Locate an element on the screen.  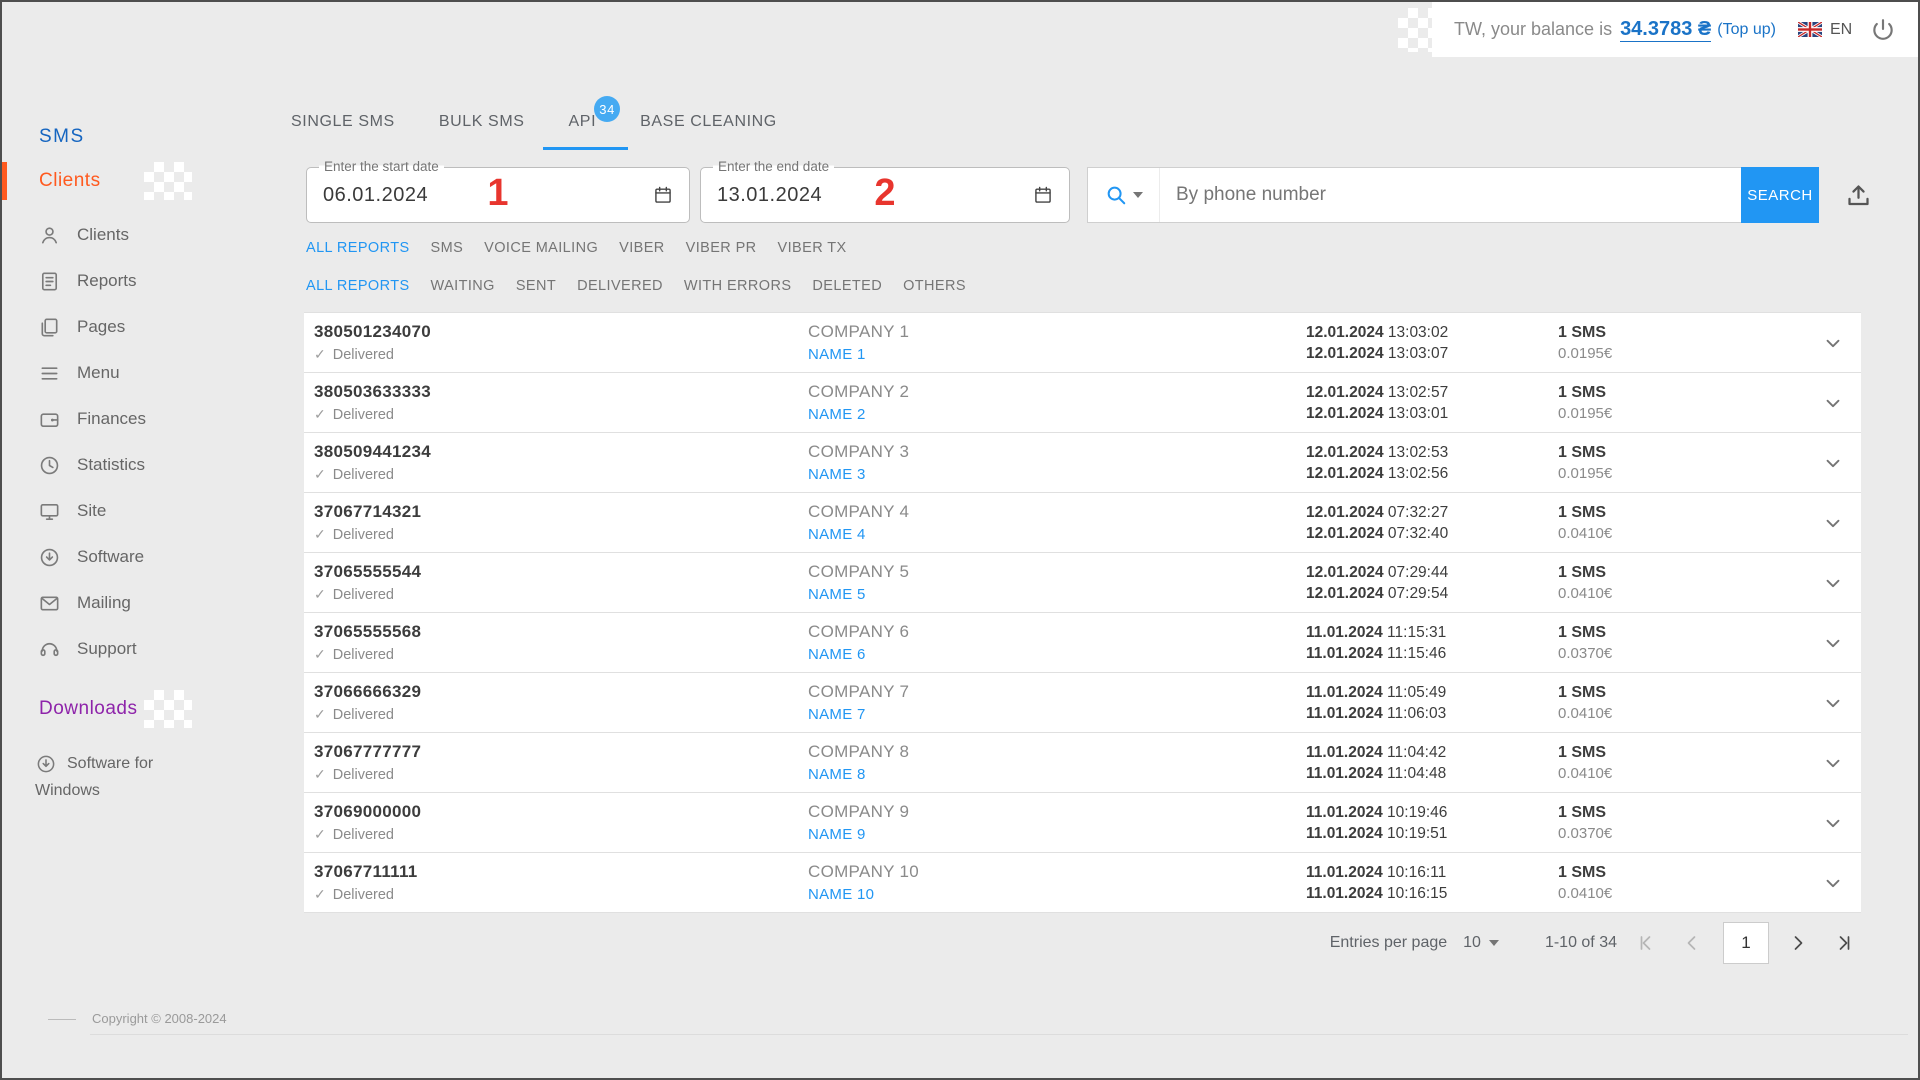
entries-per-page-select: 10 is located at coordinates (1481, 943).